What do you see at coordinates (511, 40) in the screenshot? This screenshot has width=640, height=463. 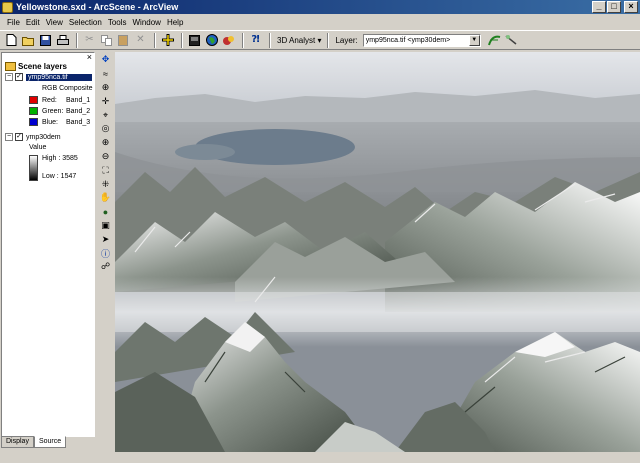 I see `steepest-path-icon` at bounding box center [511, 40].